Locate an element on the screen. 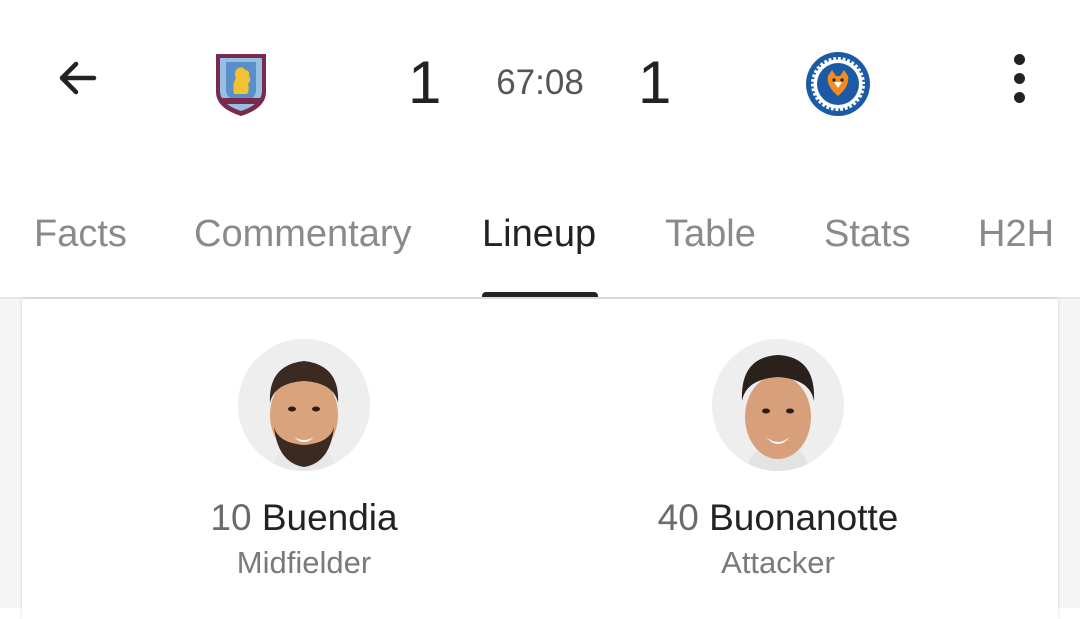  leicester-city-crest-icon is located at coordinates (838, 84).